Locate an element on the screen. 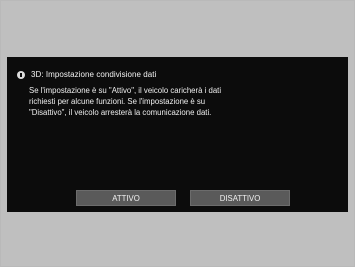  info-icon is located at coordinates (21, 74).